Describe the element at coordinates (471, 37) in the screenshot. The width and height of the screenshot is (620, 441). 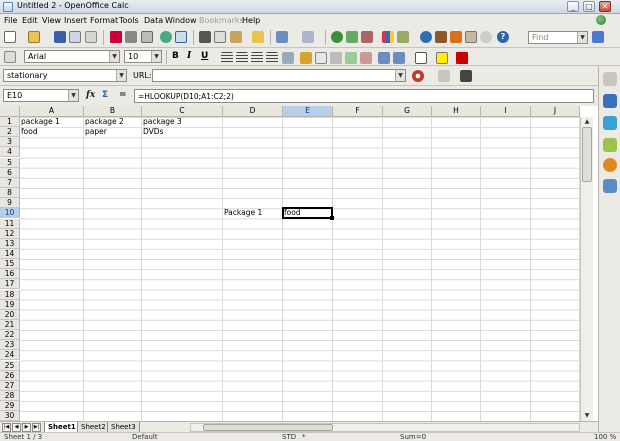
I see `help-agent-icon` at that location.